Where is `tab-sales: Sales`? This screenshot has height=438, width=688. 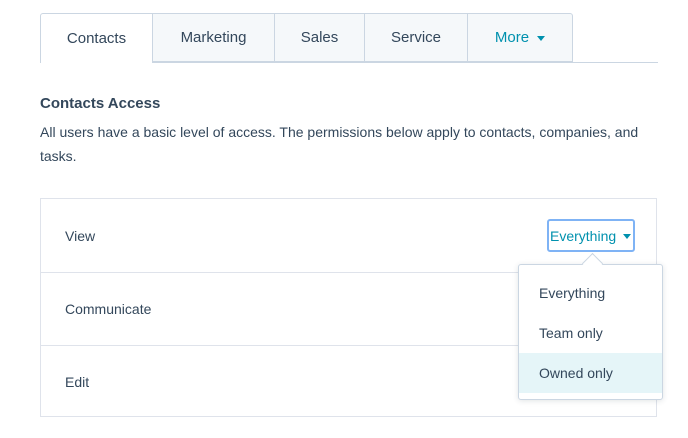 tab-sales: Sales is located at coordinates (319, 37).